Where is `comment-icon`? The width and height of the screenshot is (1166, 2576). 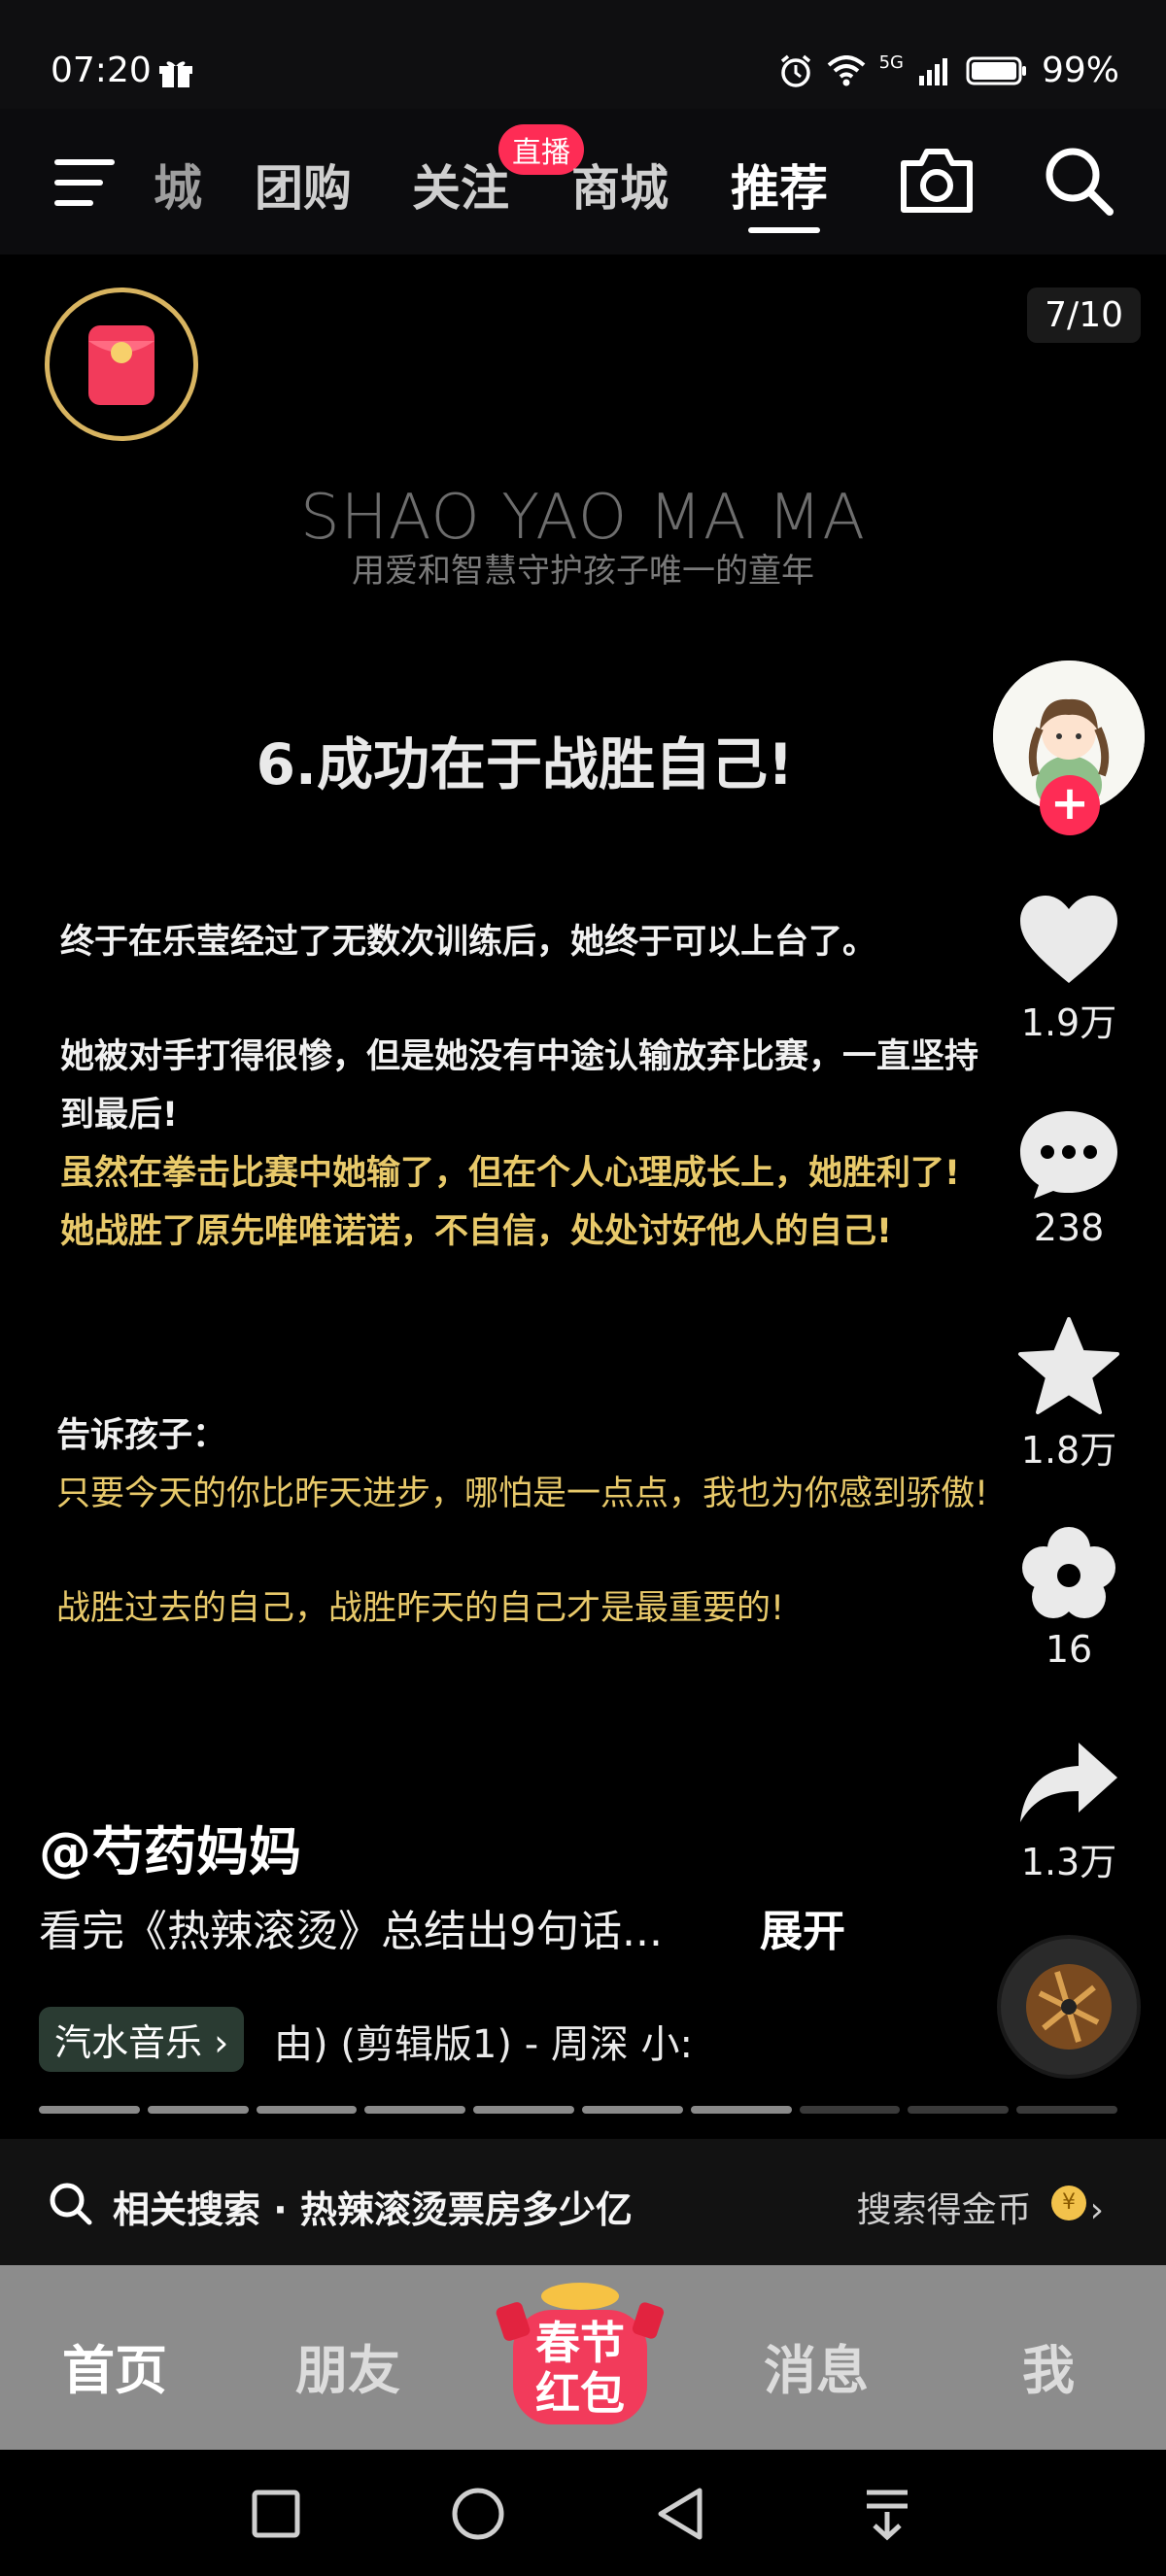
comment-icon is located at coordinates (1068, 1155).